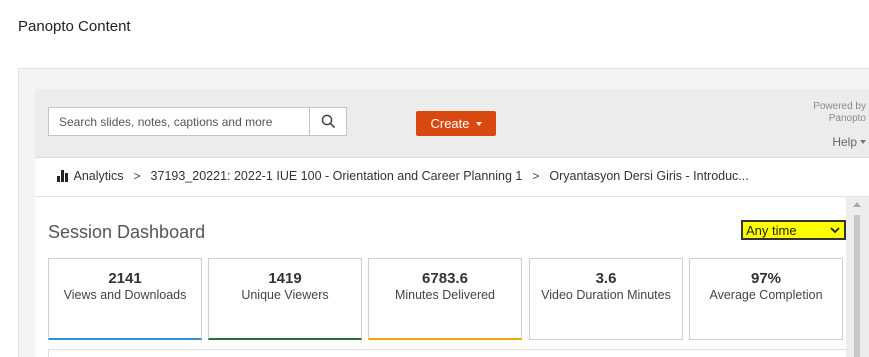 This screenshot has width=869, height=357. I want to click on scroll-up-icon, so click(857, 204).